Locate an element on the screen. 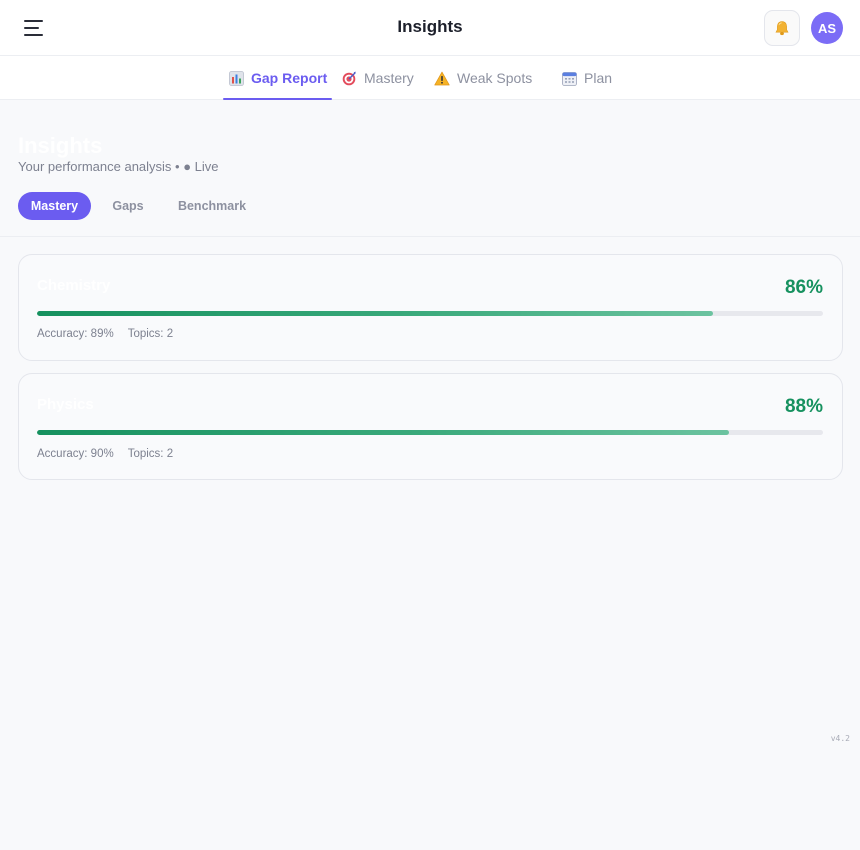 Image resolution: width=860 pixels, height=850 pixels. tab-weak-spots-label: Weak Spots is located at coordinates (495, 78).